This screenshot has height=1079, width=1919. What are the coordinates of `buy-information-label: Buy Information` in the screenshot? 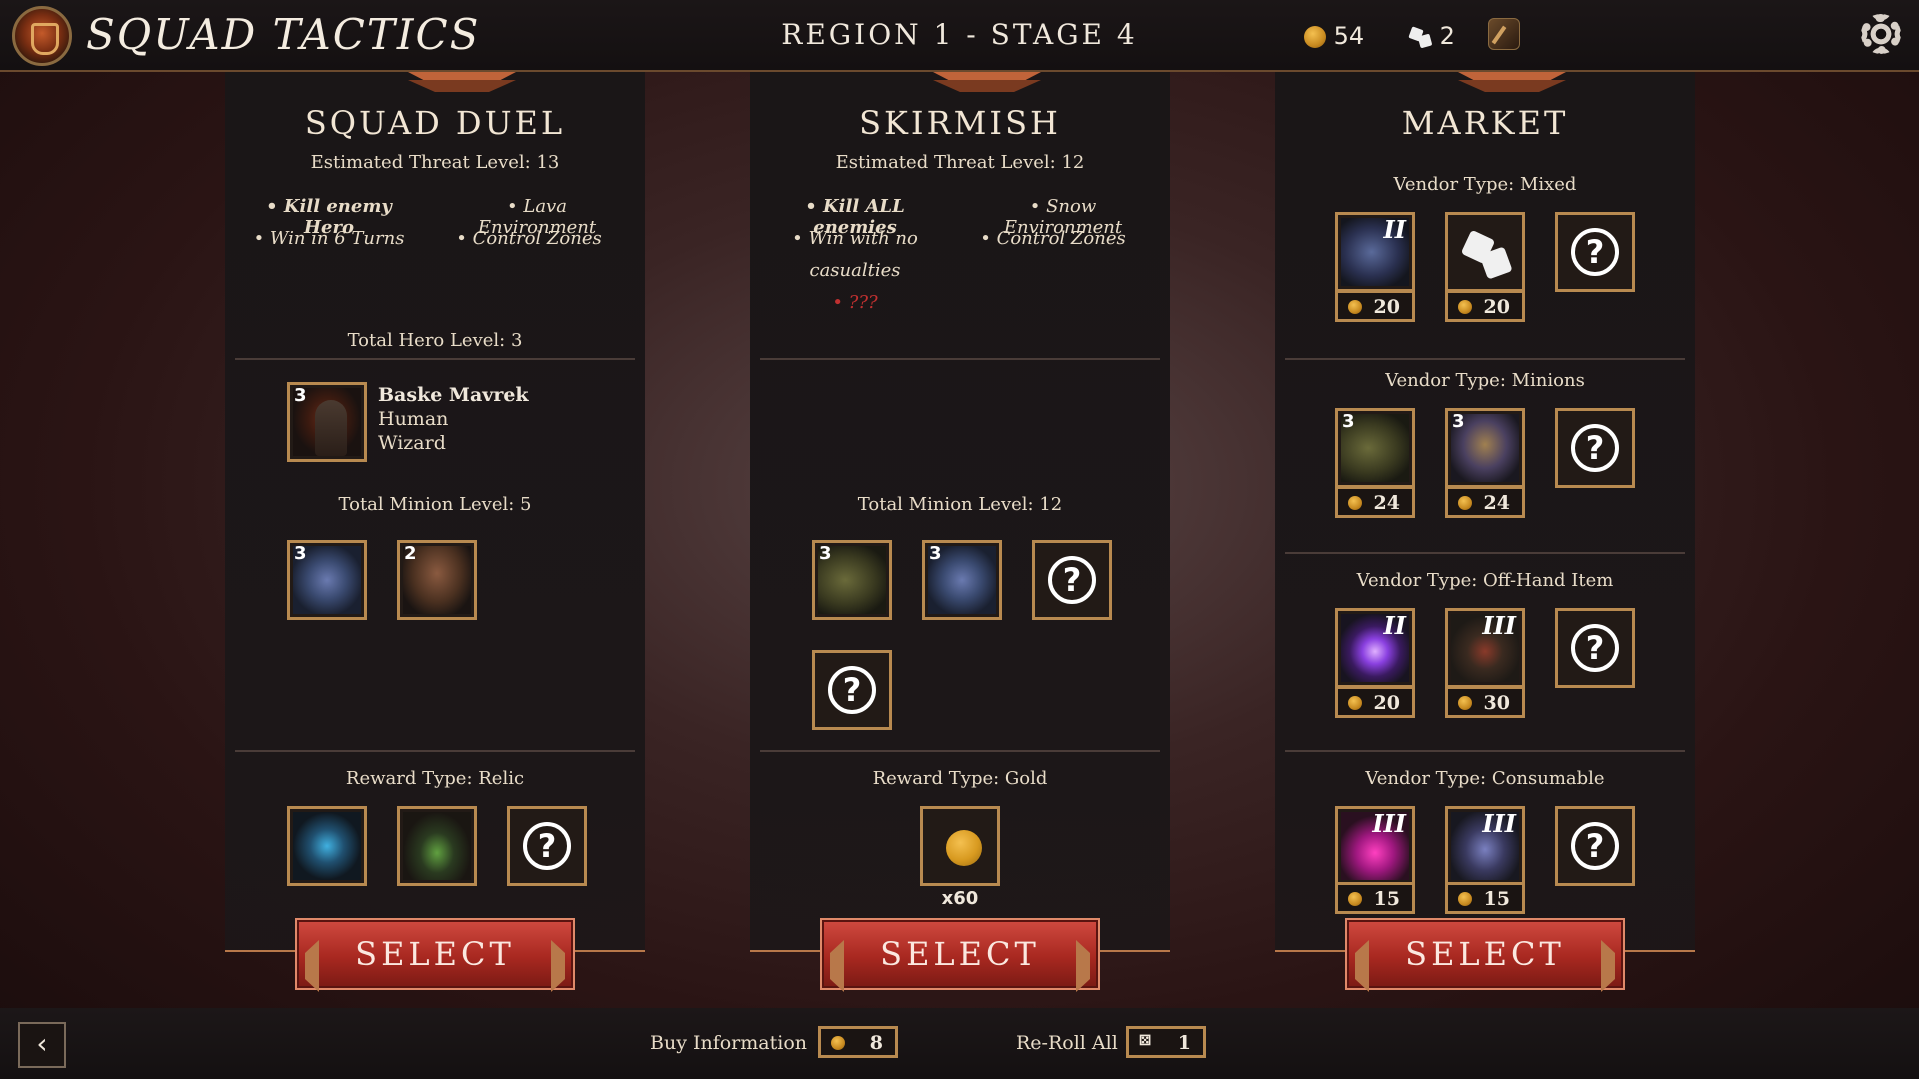 It's located at (729, 1043).